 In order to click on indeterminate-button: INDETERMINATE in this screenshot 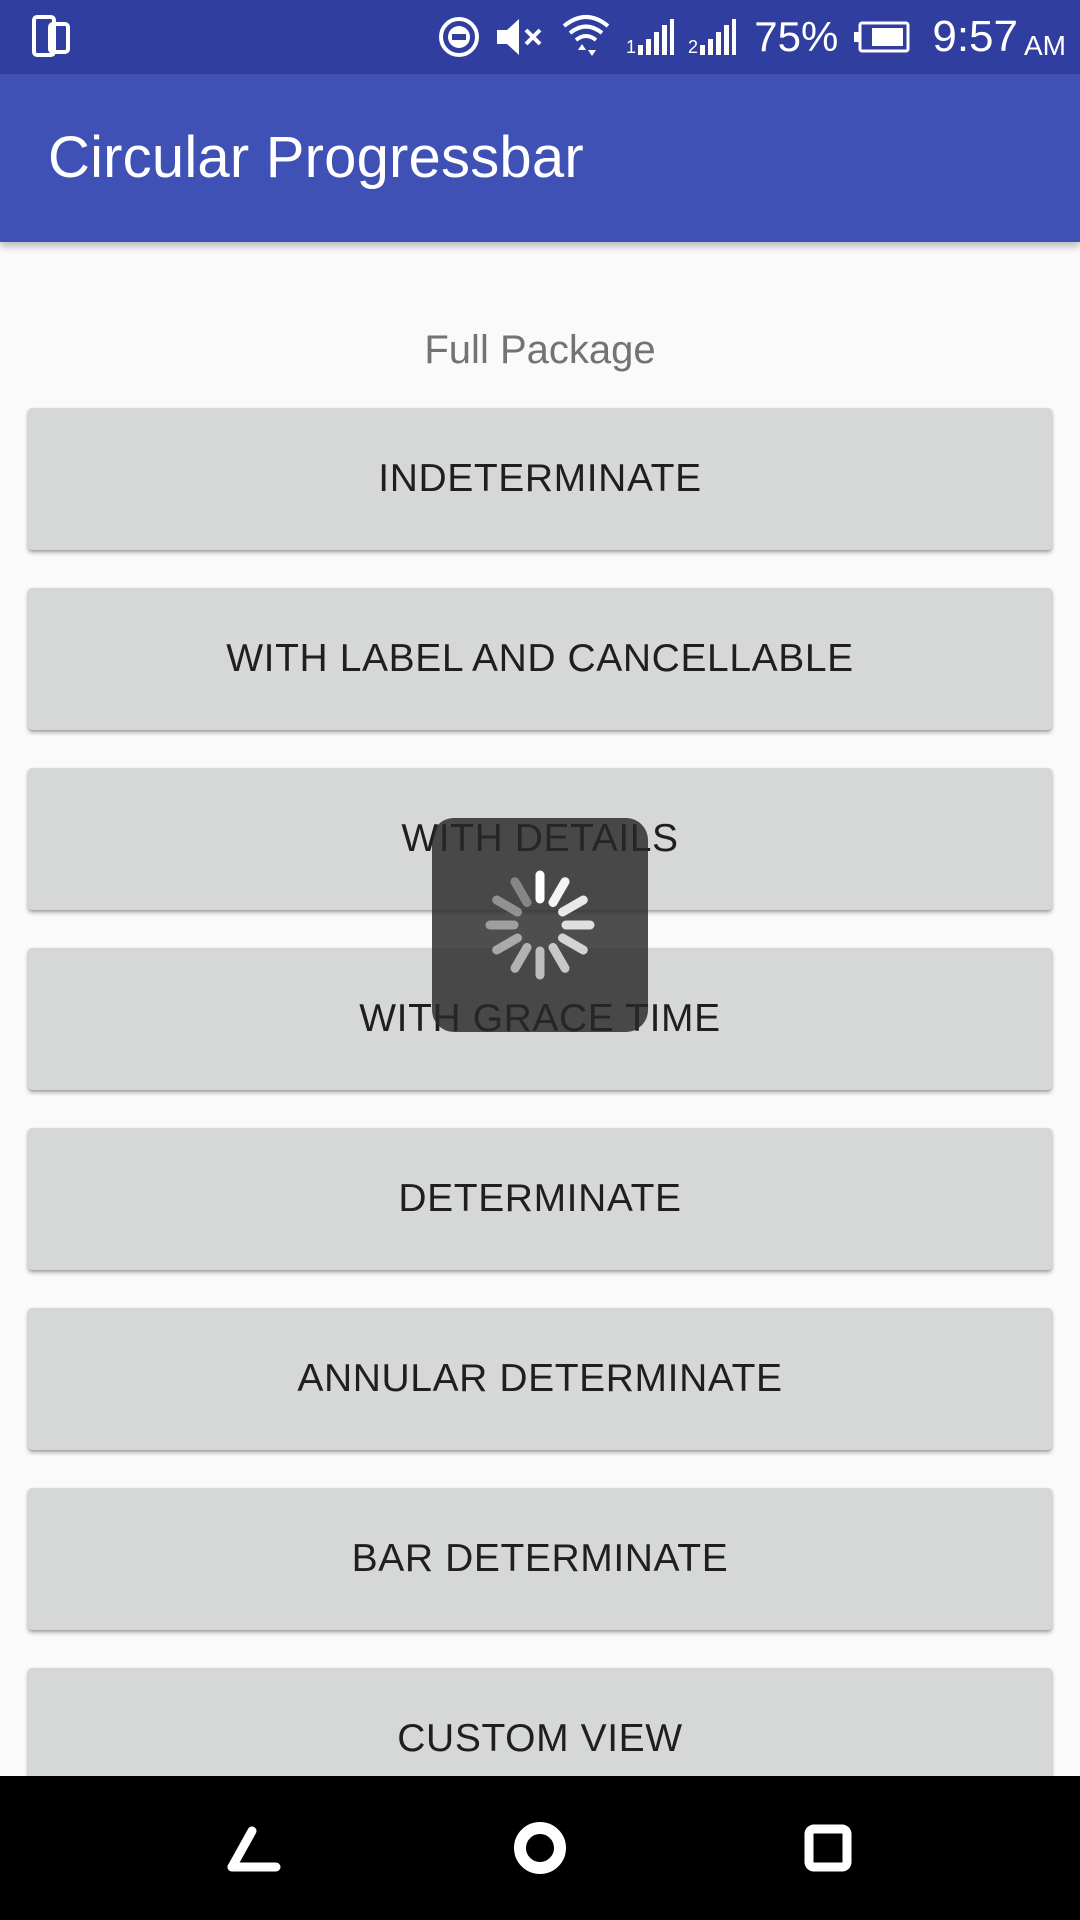, I will do `click(540, 479)`.